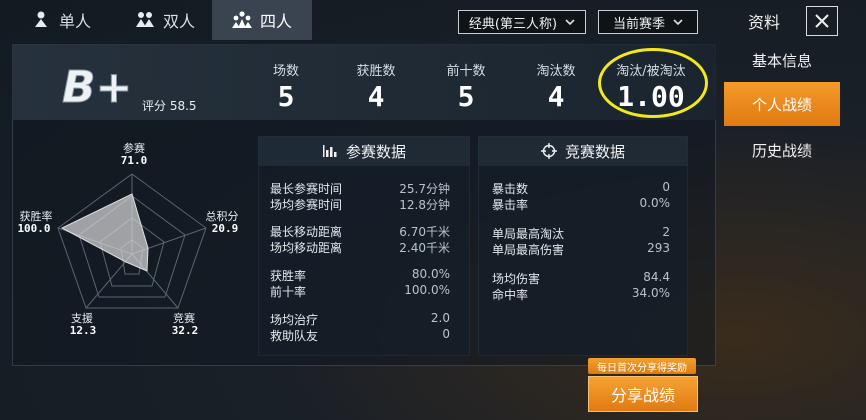  What do you see at coordinates (528, 234) in the screenshot?
I see `stat-row-label: 单局最高淘汰` at bounding box center [528, 234].